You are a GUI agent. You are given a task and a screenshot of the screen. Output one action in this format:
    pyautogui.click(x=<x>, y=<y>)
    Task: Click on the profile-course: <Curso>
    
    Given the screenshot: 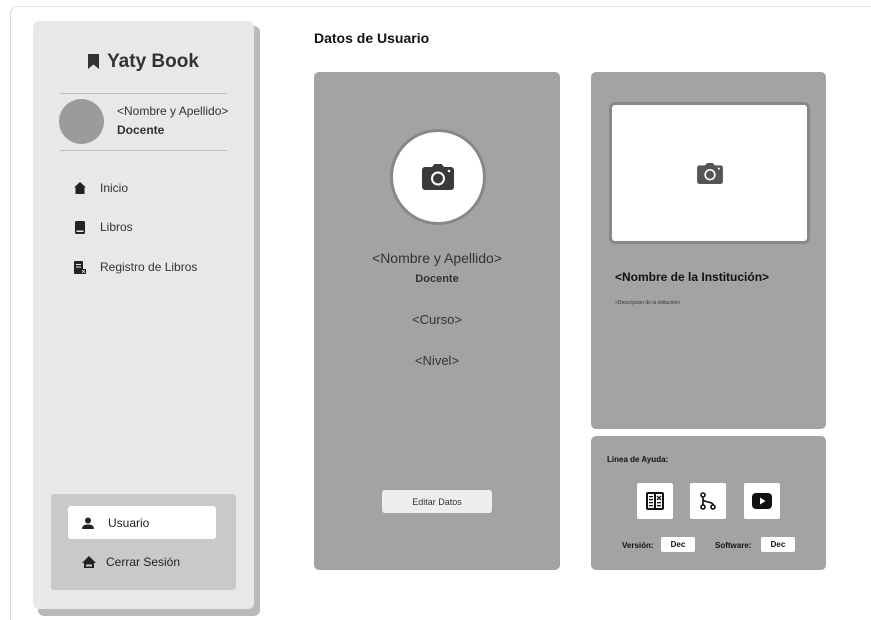 What is the action you would take?
    pyautogui.click(x=437, y=319)
    